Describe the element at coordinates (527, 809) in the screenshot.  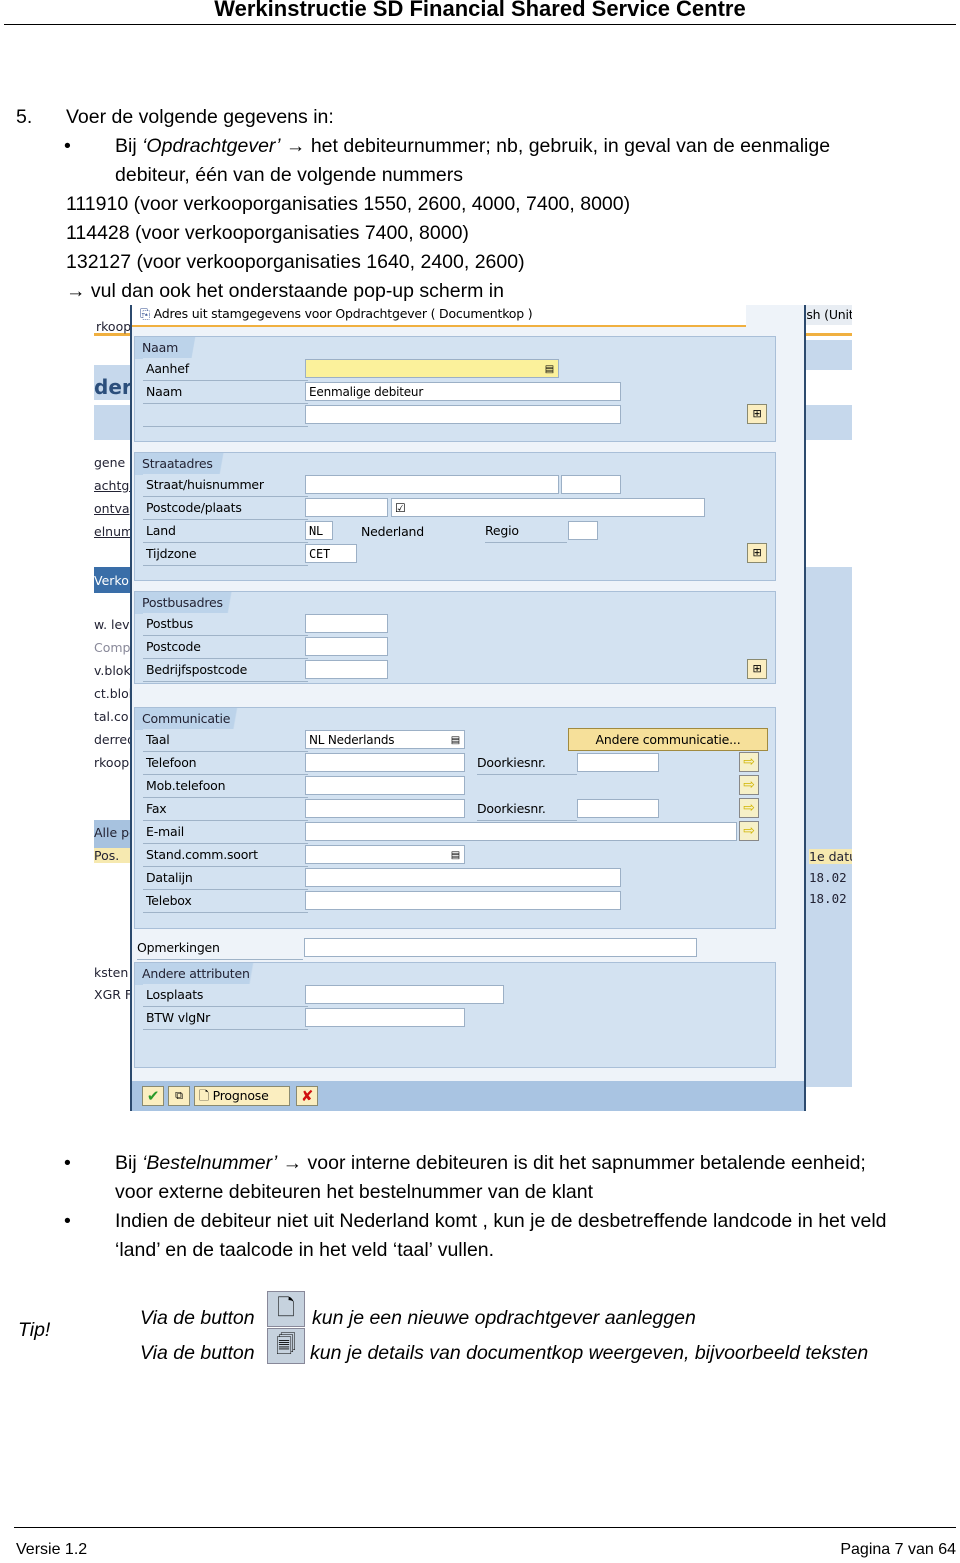
I see `label-doorkiesnr-fax: Doorkiesnr.` at that location.